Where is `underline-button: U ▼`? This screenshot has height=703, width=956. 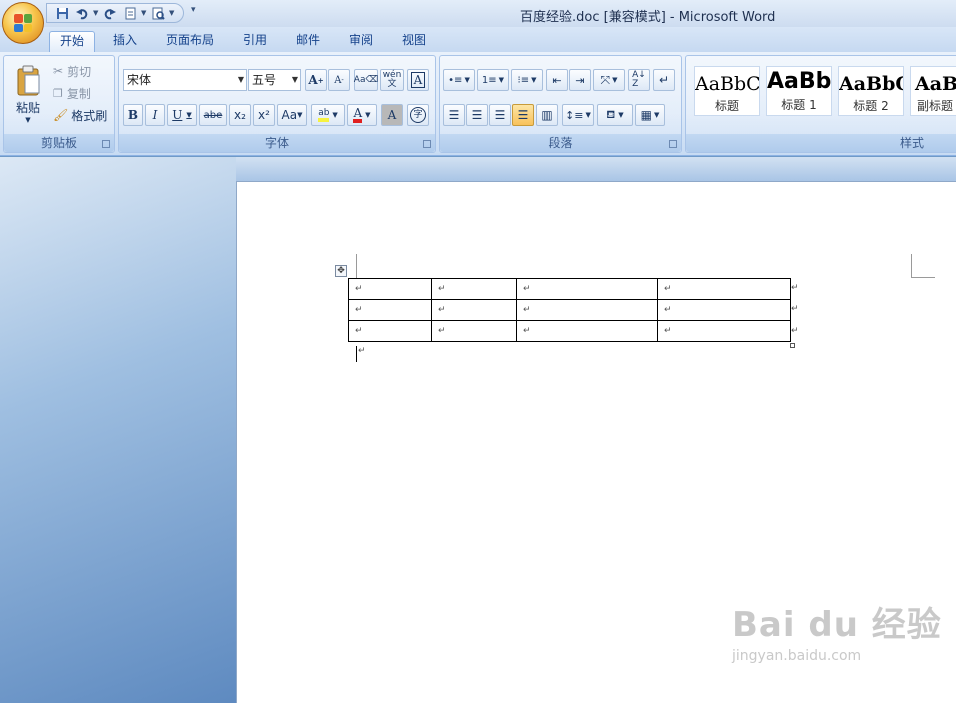 underline-button: U ▼ is located at coordinates (182, 115).